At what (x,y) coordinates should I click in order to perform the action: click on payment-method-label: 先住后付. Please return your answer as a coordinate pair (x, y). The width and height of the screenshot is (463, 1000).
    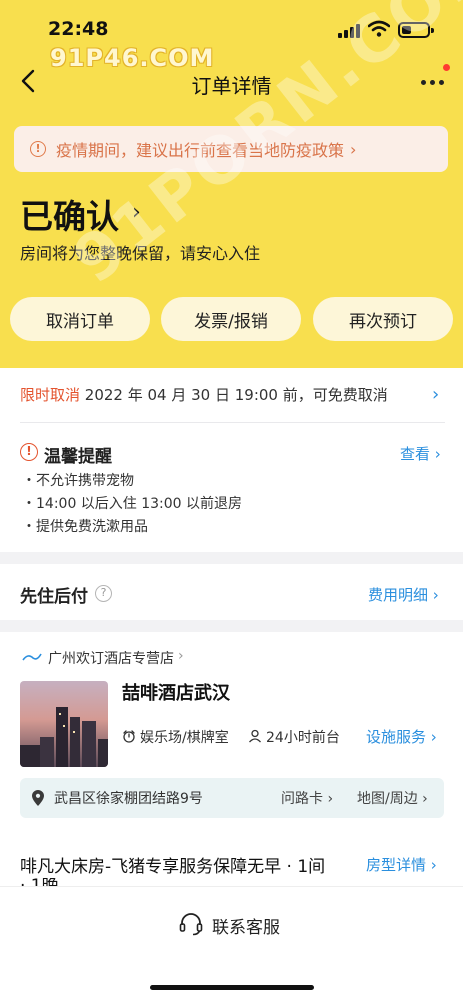
    Looking at the image, I should click on (54, 597).